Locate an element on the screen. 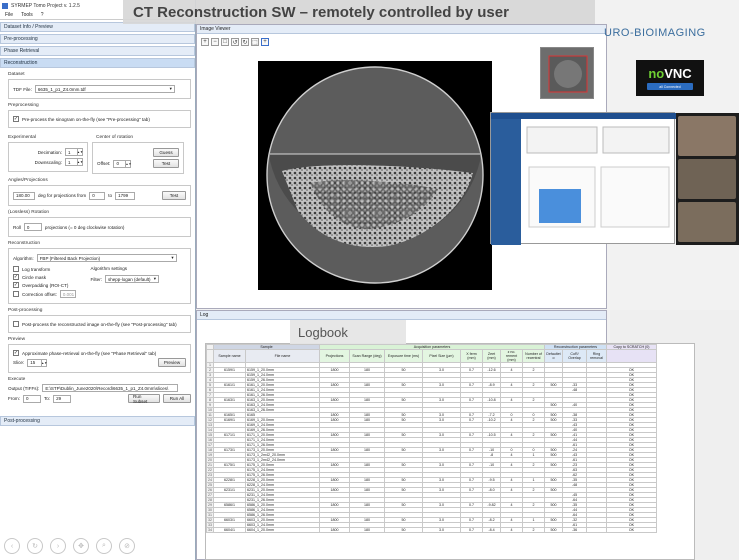  rotate-right-icon: ↻ is located at coordinates (245, 42).